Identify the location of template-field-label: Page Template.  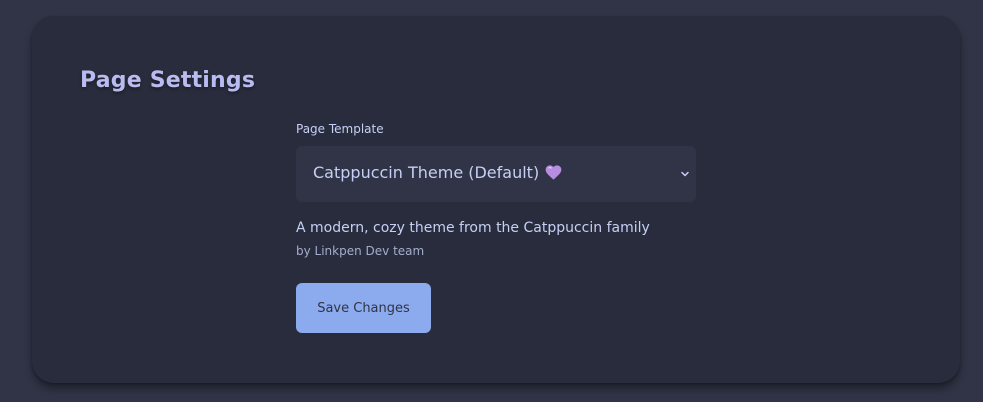
(340, 129).